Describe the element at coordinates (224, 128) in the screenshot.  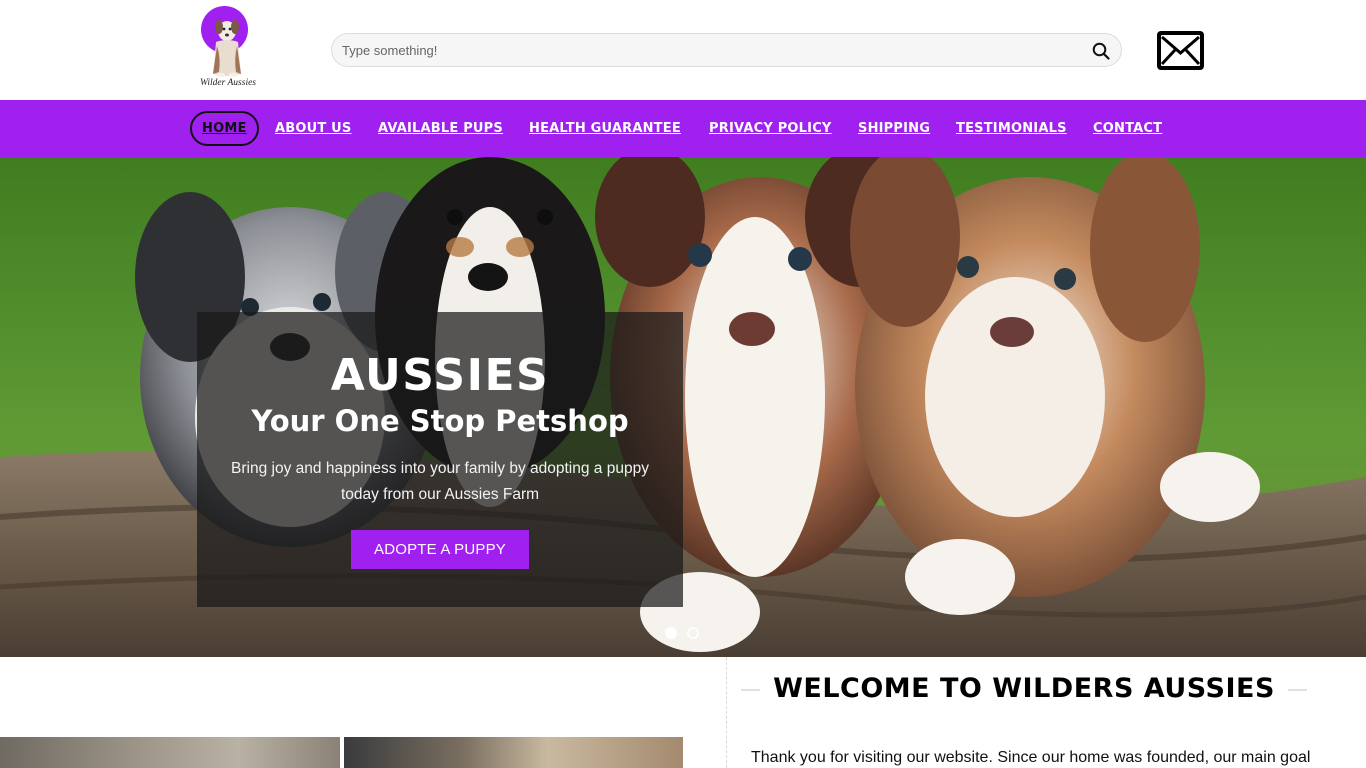
I see `nav-item-home: HOME` at that location.